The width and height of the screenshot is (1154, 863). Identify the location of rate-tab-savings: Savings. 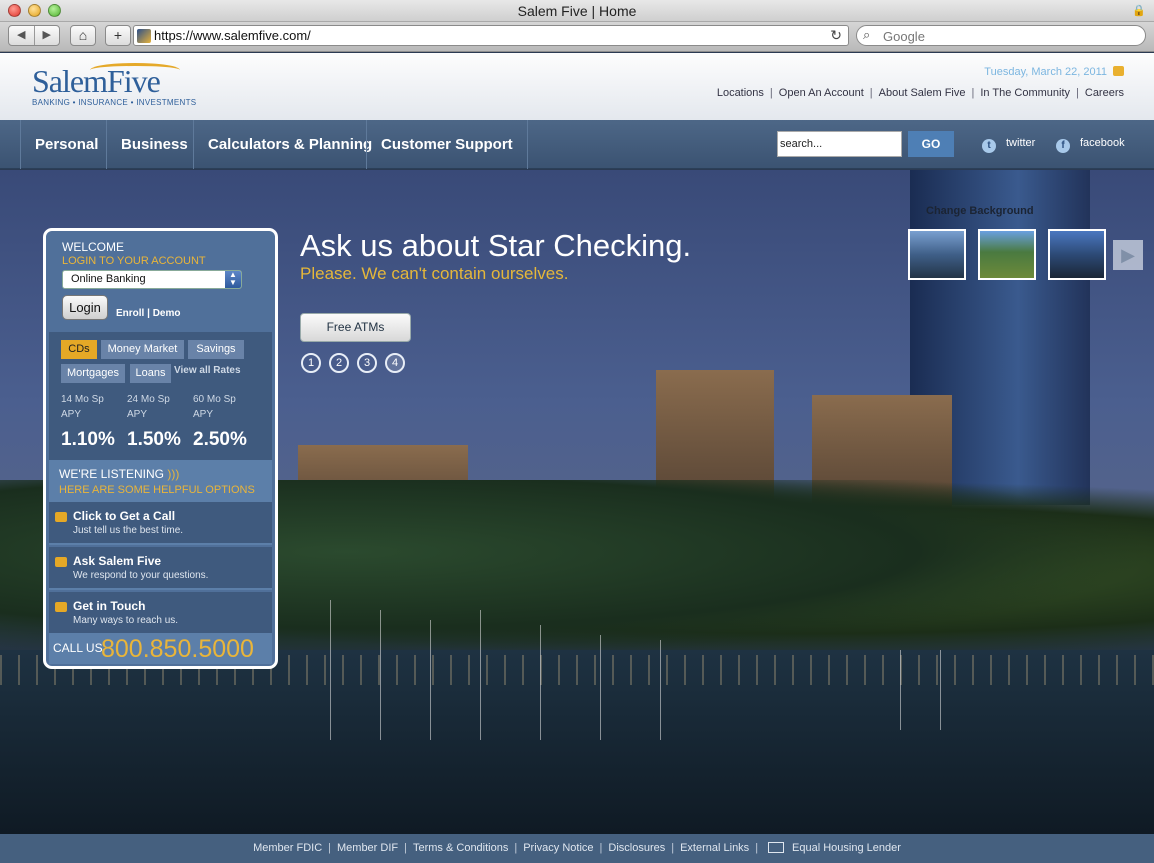
(216, 349).